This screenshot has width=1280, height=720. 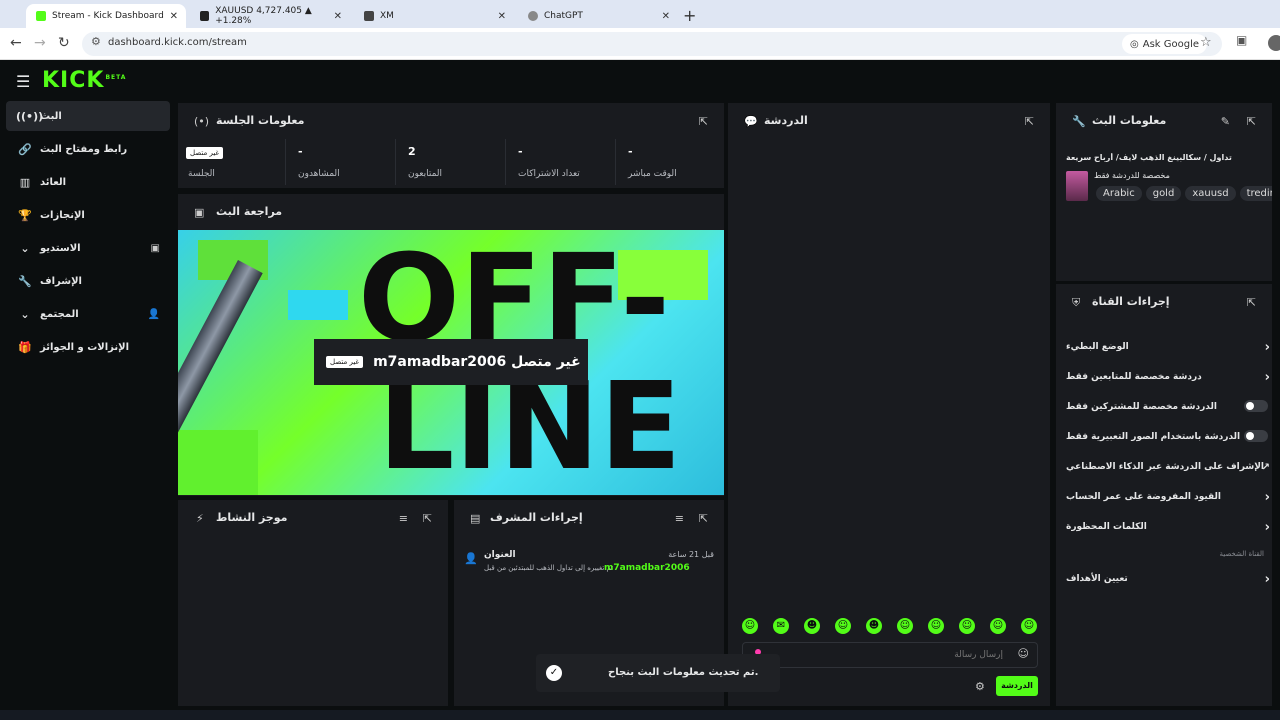 I want to click on emote-icon: ✉, so click(x=781, y=626).